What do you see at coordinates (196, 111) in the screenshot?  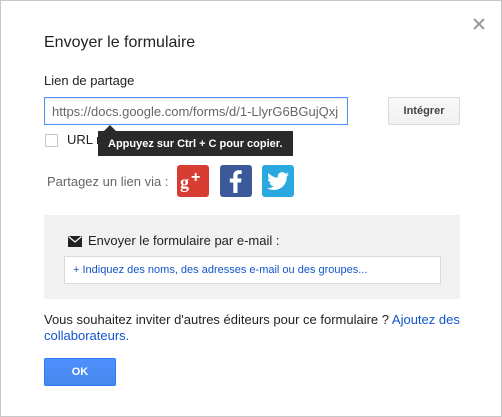 I see `share-link-input` at bounding box center [196, 111].